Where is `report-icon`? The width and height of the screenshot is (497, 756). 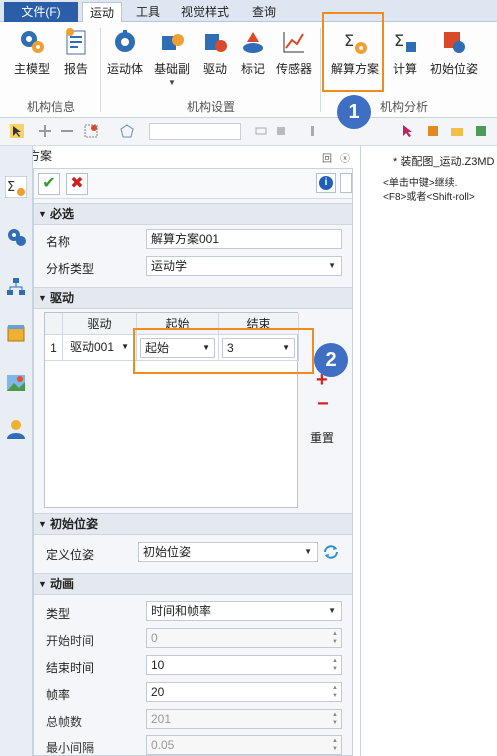 report-icon is located at coordinates (76, 41).